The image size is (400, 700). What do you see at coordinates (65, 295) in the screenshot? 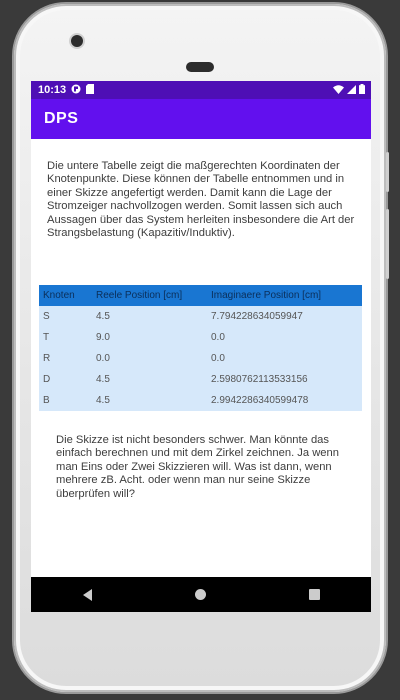
I see `column-header-knoten: Knoten` at bounding box center [65, 295].